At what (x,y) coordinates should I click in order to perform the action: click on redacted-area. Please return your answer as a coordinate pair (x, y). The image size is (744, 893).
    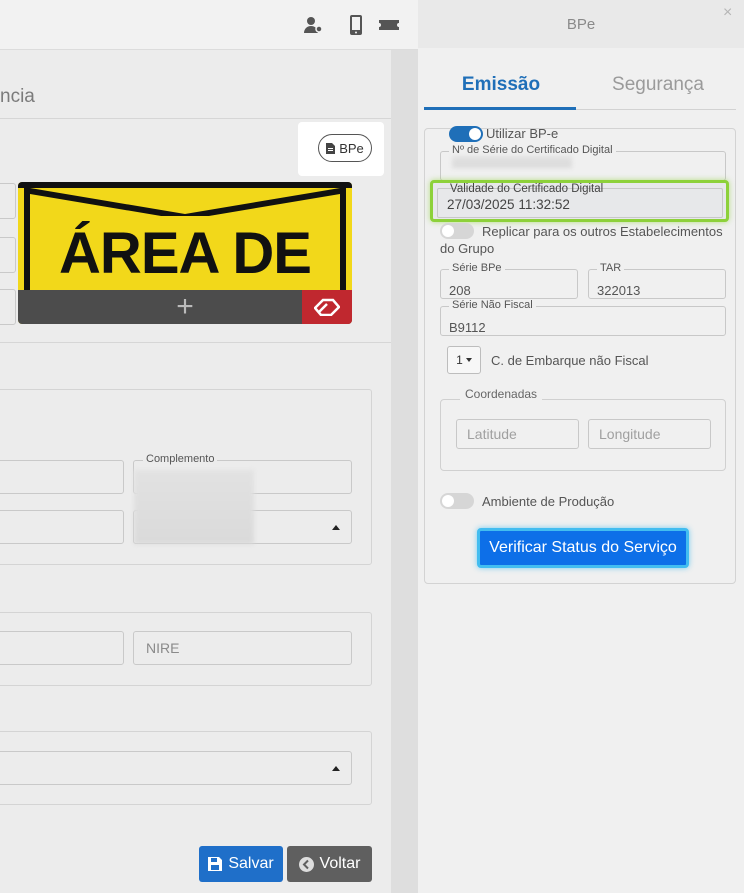
    Looking at the image, I should click on (194, 507).